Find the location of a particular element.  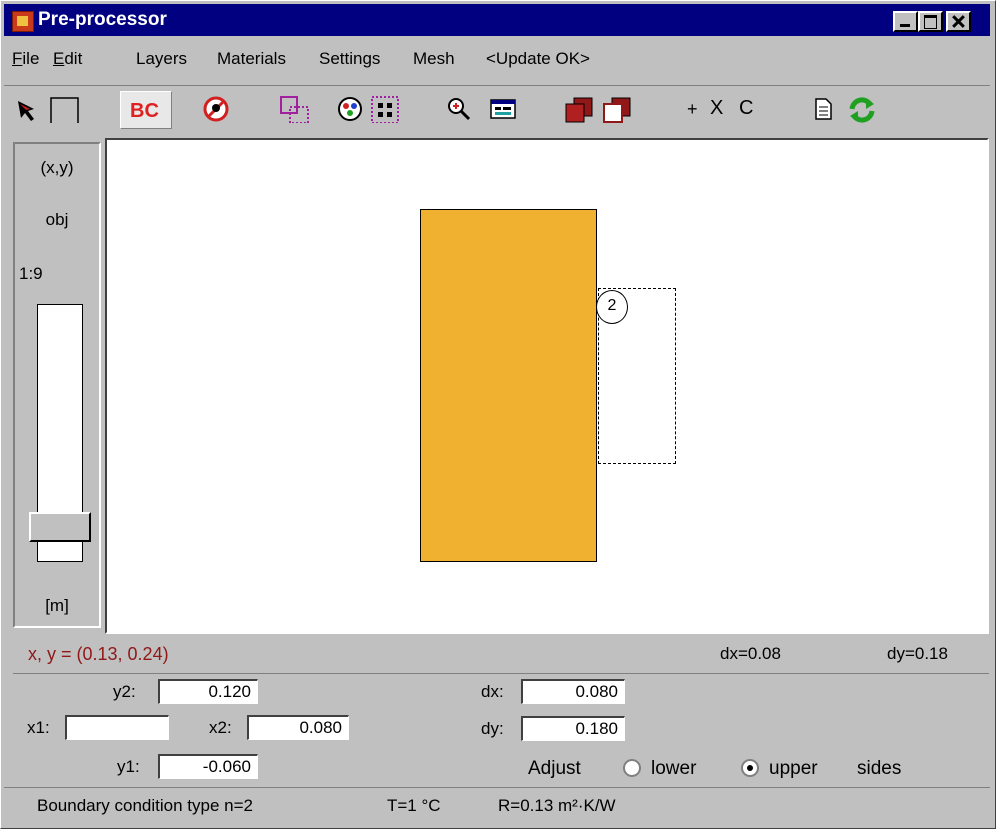

bc-number-marker: 2 is located at coordinates (612, 307).